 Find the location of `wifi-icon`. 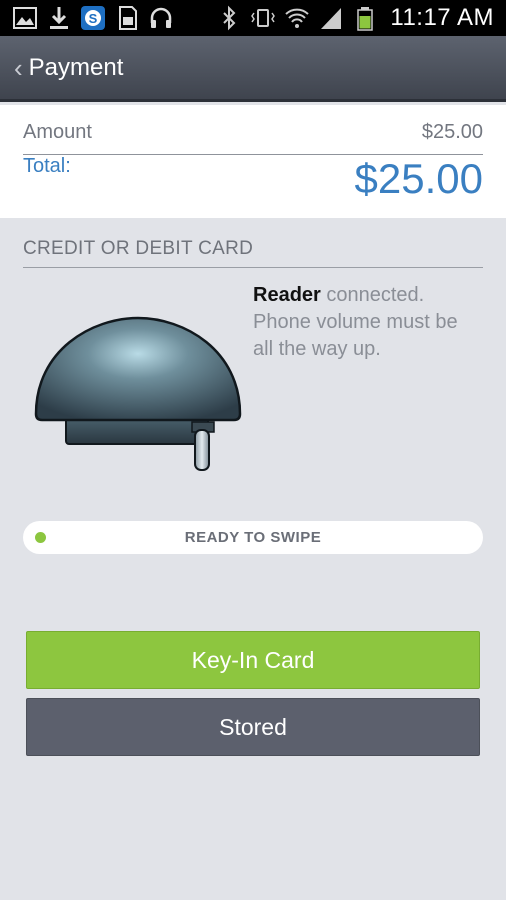

wifi-icon is located at coordinates (297, 18).